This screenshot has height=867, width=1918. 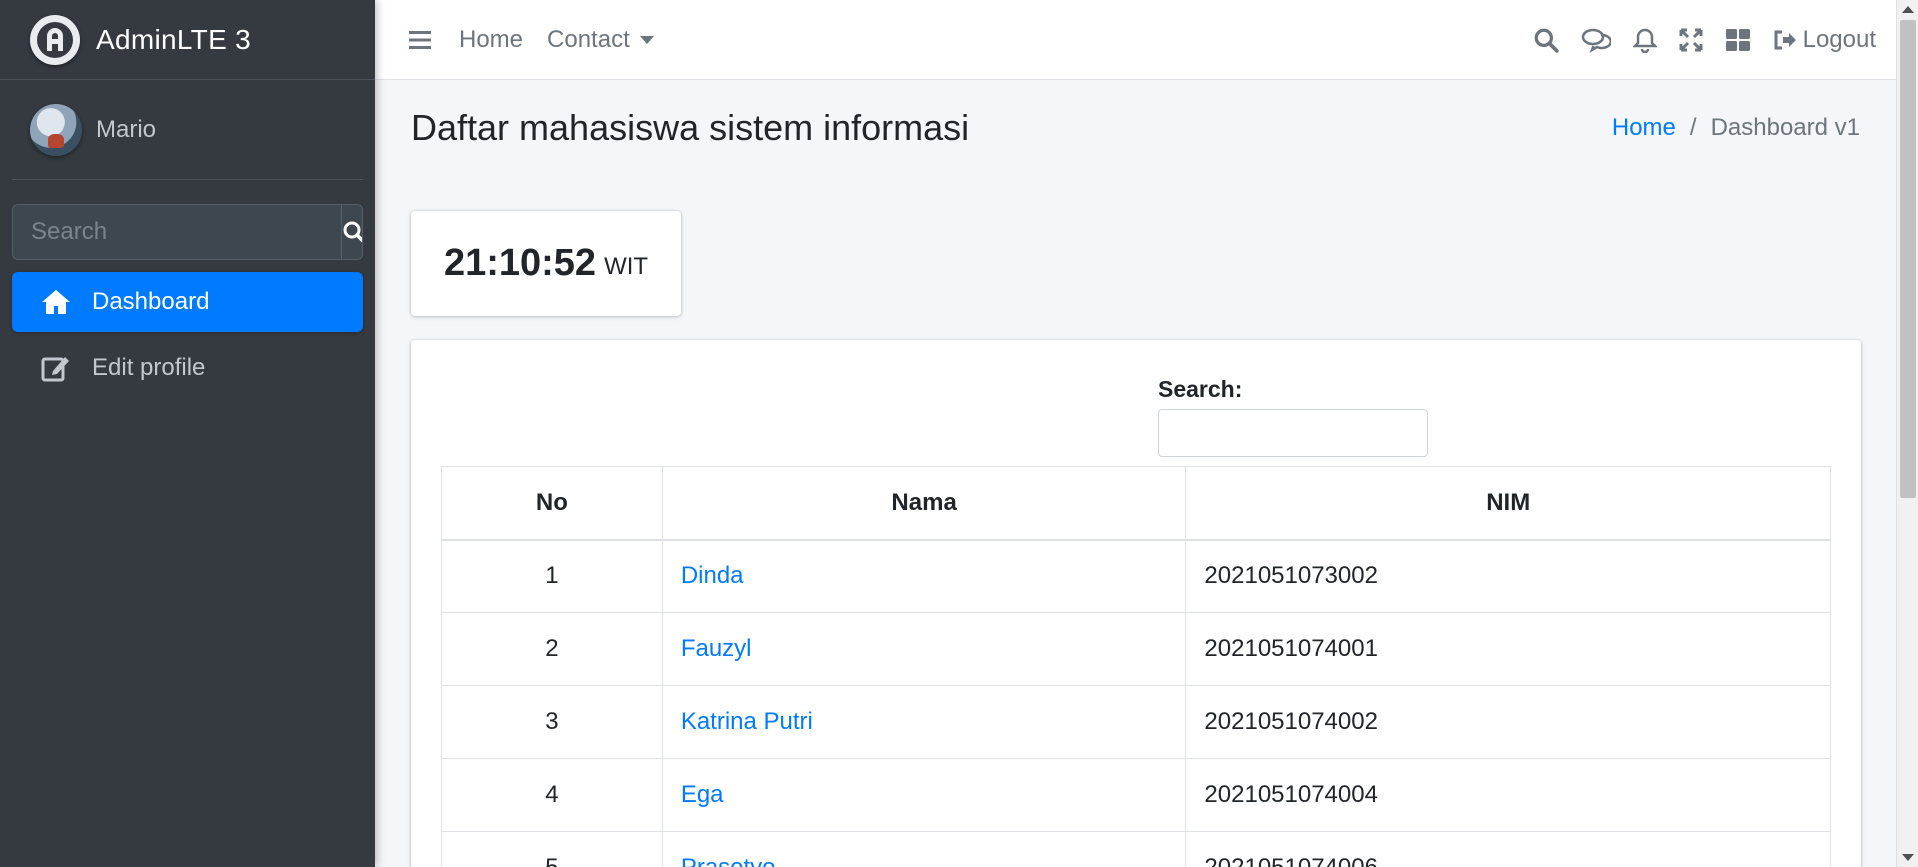 What do you see at coordinates (187, 130) in the screenshot?
I see `user-panel: Mario` at bounding box center [187, 130].